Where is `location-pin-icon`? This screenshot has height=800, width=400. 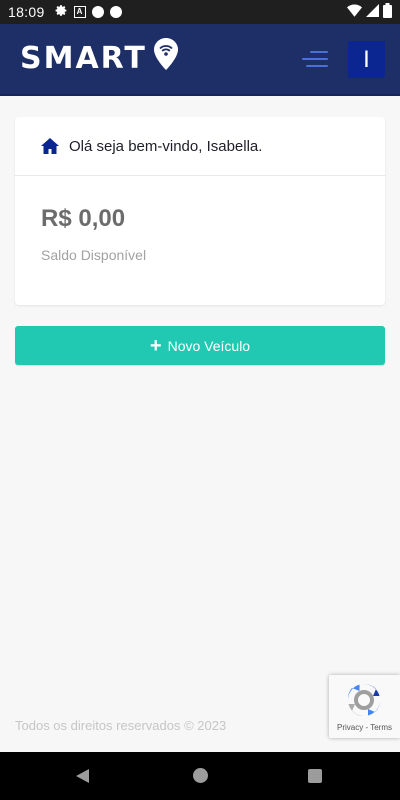 location-pin-icon is located at coordinates (166, 56).